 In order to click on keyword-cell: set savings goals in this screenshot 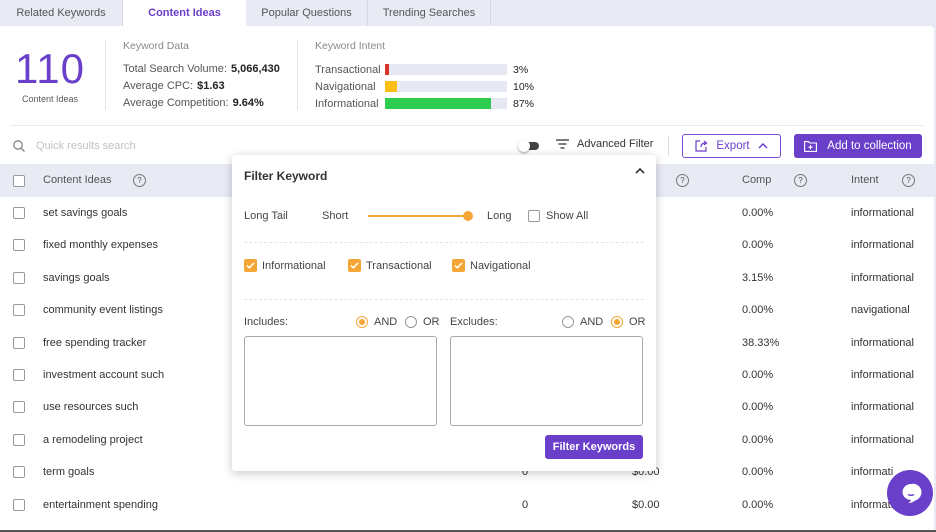, I will do `click(85, 213)`.